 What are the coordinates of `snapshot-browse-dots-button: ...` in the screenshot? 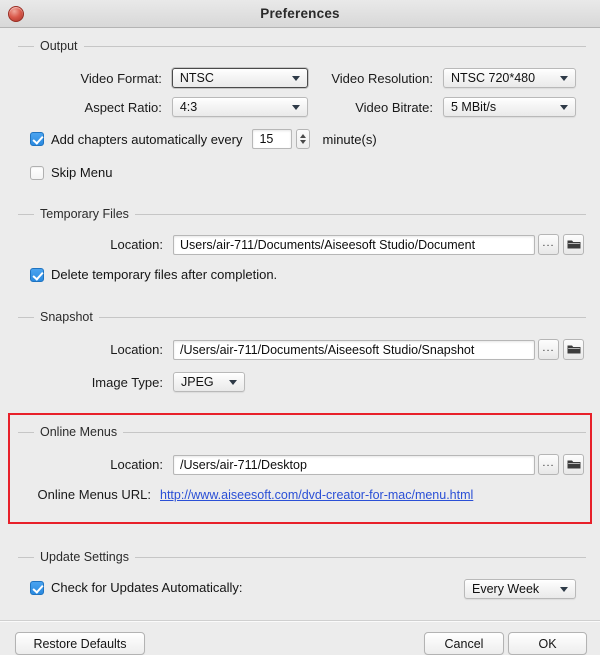 It's located at (548, 349).